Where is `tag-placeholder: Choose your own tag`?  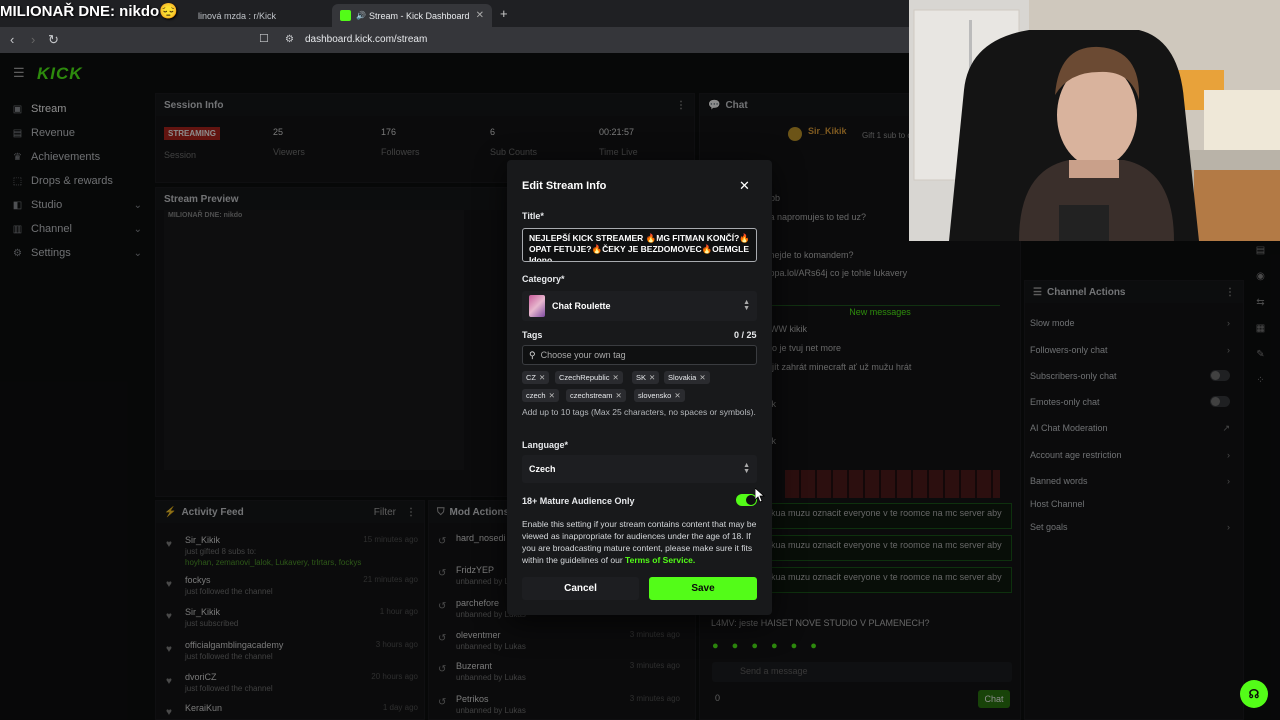 tag-placeholder: Choose your own tag is located at coordinates (583, 355).